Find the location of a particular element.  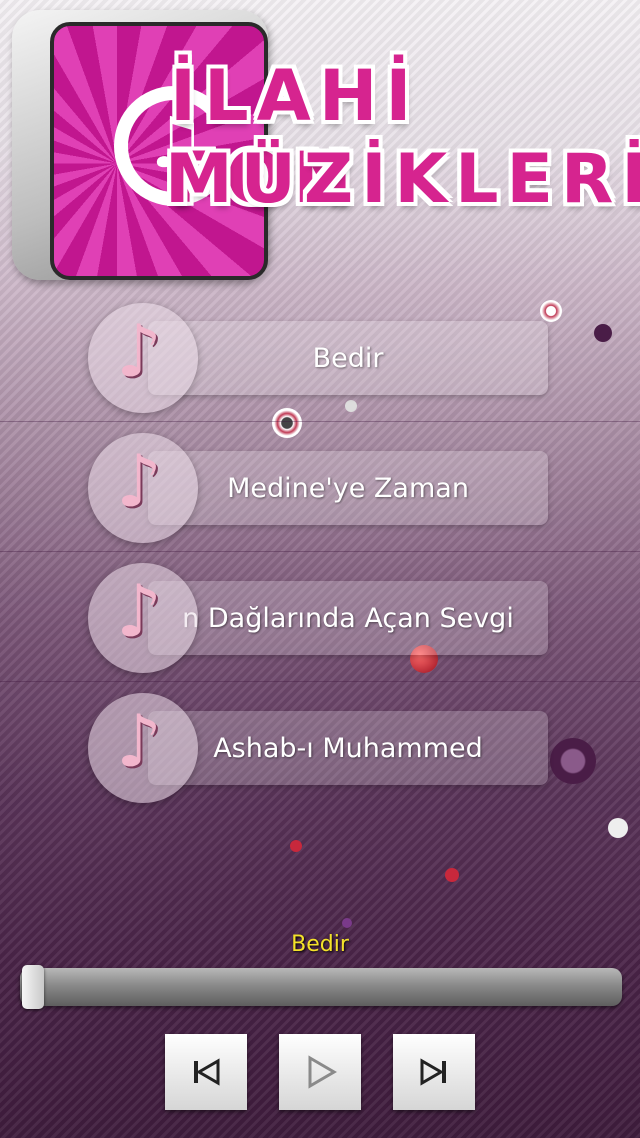

song-row: Medine'ye Zaman ♪ is located at coordinates (320, 488).